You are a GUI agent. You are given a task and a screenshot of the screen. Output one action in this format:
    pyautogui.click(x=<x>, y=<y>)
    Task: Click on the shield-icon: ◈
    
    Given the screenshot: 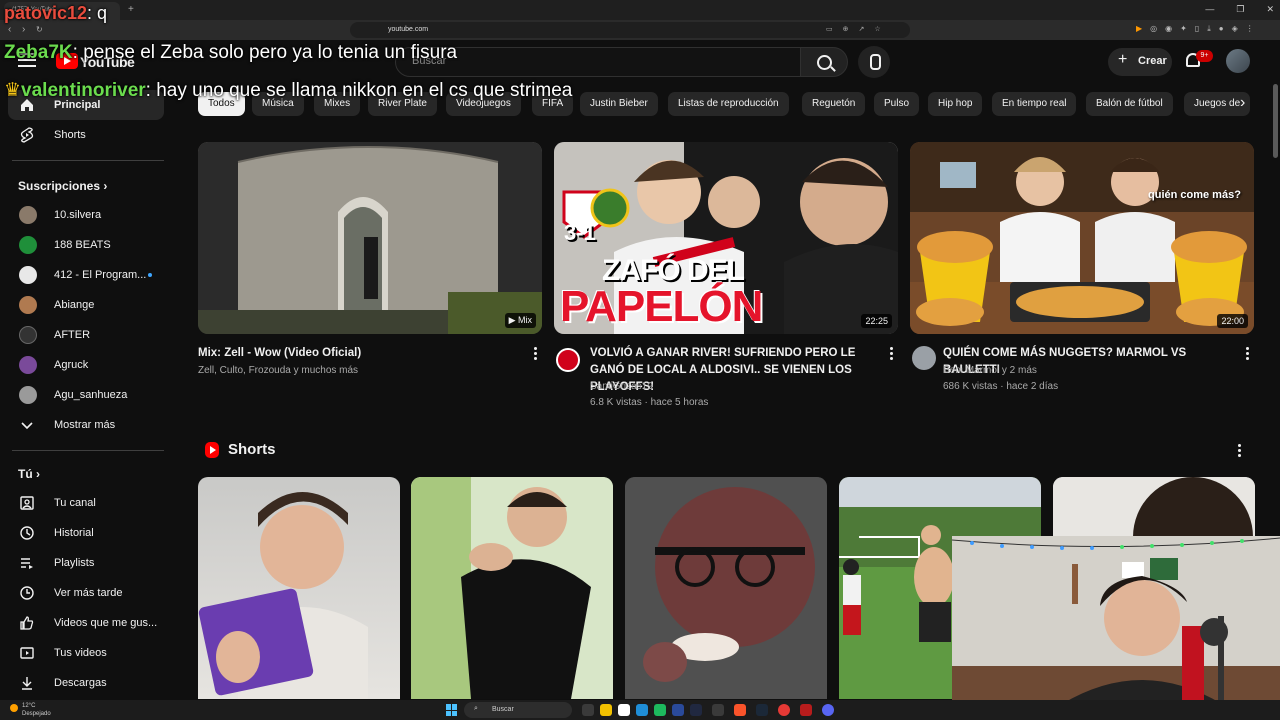 What is the action you would take?
    pyautogui.click(x=1235, y=29)
    